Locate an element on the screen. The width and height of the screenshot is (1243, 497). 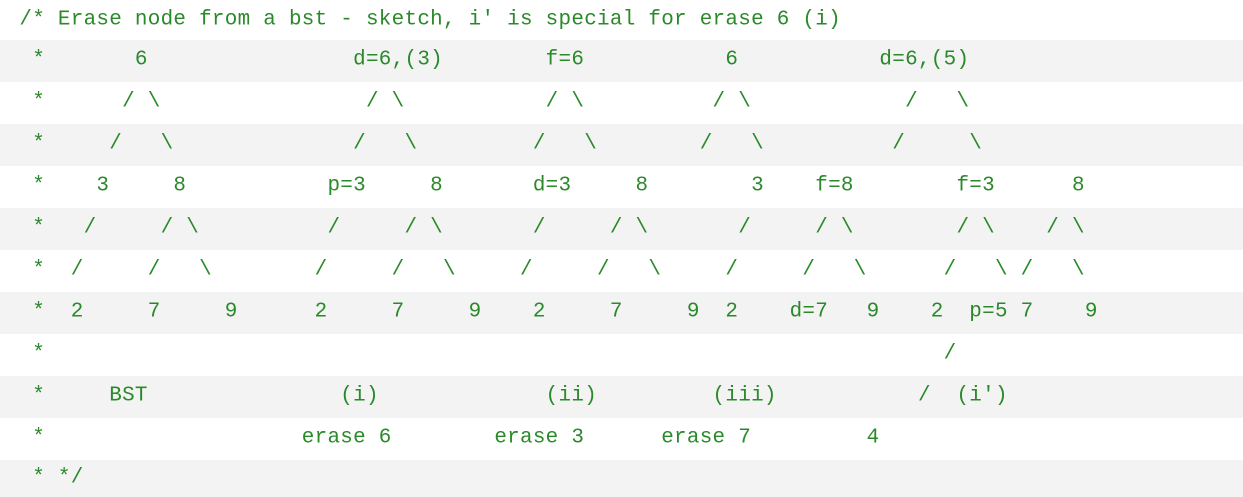
code-line: * 3 8 p=3 8 d=3 8 3 f=8 f=3 8 is located at coordinates (621, 187).